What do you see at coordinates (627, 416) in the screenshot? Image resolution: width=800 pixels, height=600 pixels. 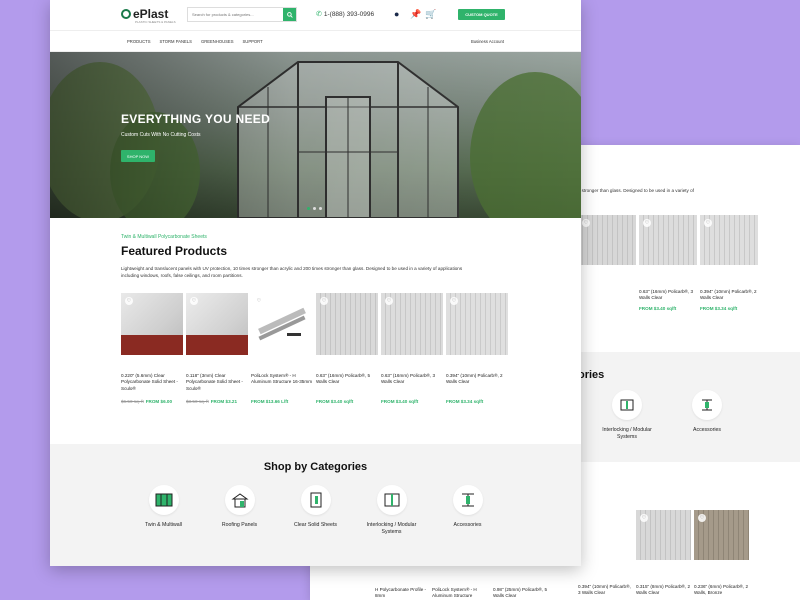 I see `back-category-interlocking: Interlocking / Modular Systems` at bounding box center [627, 416].